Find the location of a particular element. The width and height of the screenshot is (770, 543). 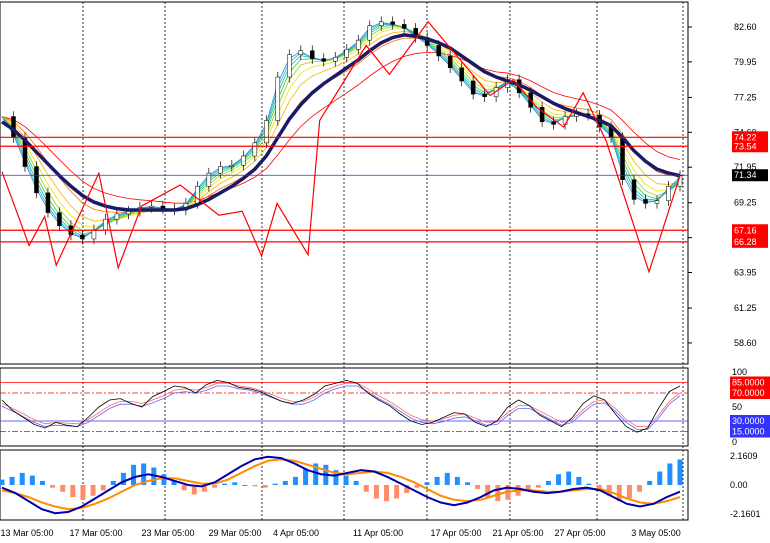

macd-tick-label: 2.1609 is located at coordinates (744, 456).